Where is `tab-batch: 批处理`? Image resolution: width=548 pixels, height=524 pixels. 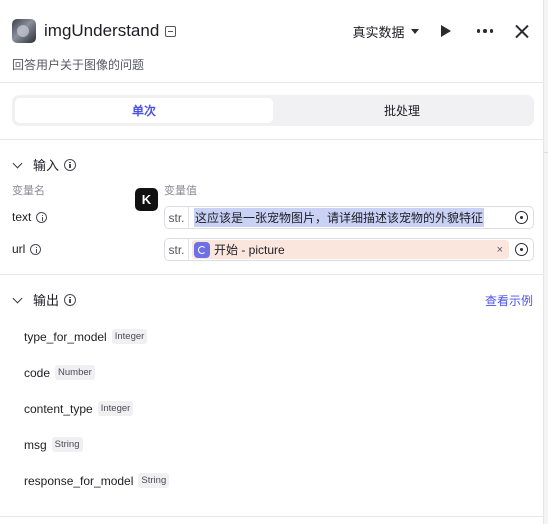 tab-batch: 批处理 is located at coordinates (402, 110).